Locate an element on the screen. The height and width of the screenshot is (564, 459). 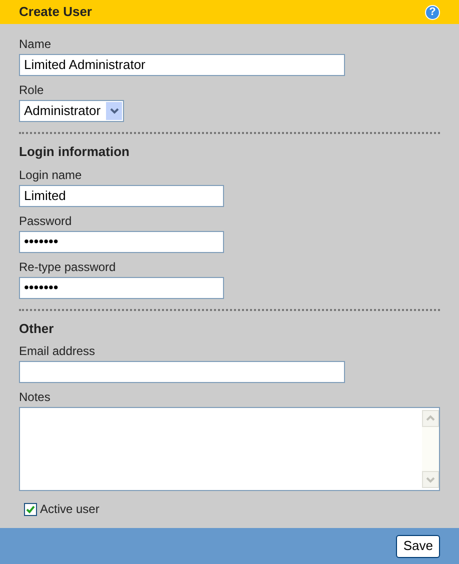
notes-field is located at coordinates (229, 449).